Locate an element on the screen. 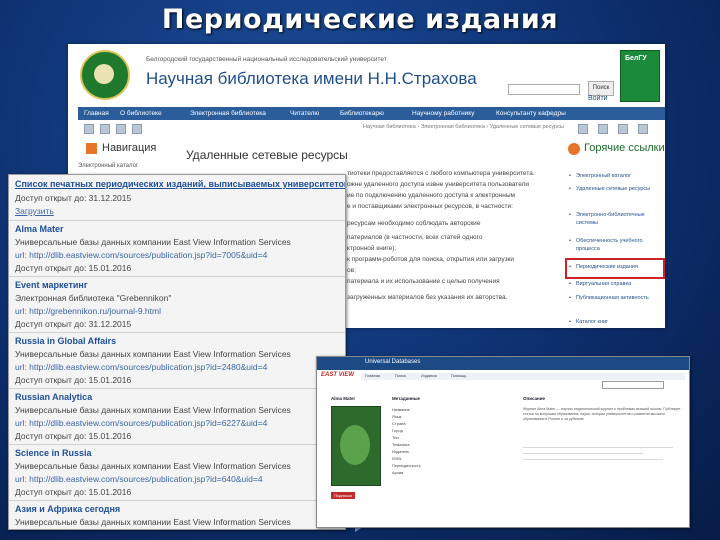  periodical-title: Азия и Африка сегодня is located at coordinates (67, 509).